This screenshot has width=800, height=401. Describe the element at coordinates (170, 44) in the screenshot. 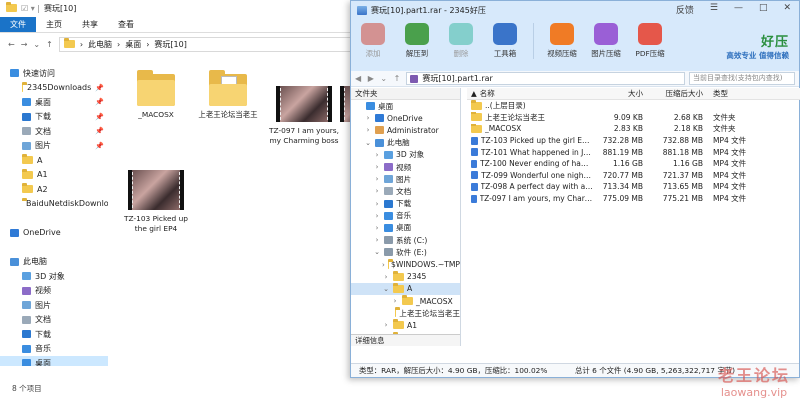

I see `breadcrumb-item: 赛玩[10]` at that location.